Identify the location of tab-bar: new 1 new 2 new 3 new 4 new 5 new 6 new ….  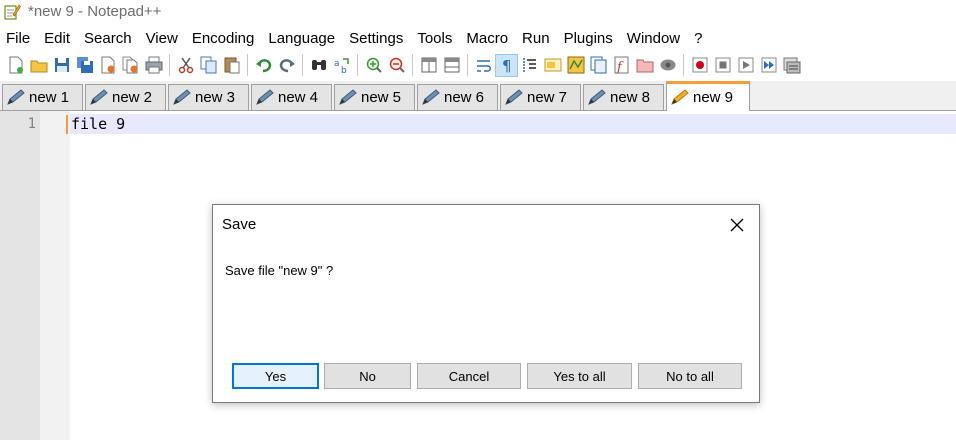
(478, 96).